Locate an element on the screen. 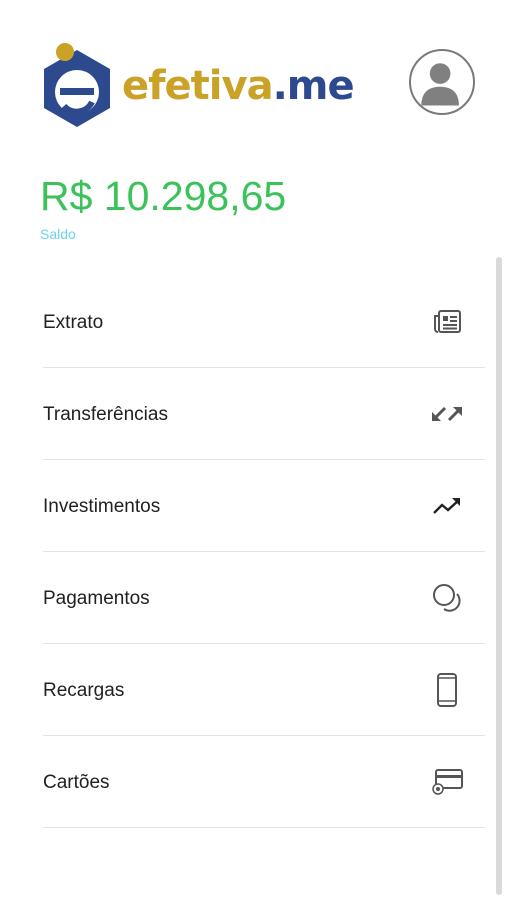 The image size is (506, 900). brand-name-secondary: .me is located at coordinates (313, 86).